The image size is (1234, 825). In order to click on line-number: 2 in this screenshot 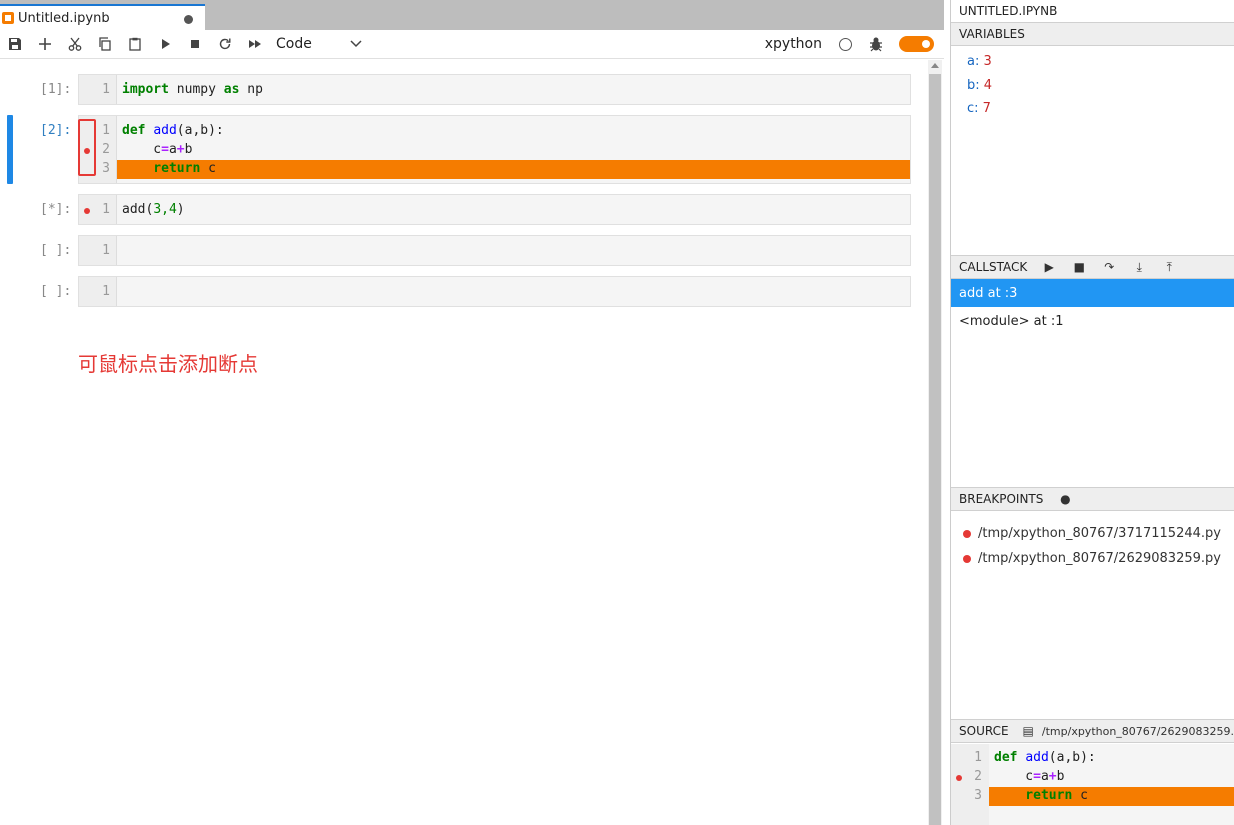, I will do `click(978, 776)`.